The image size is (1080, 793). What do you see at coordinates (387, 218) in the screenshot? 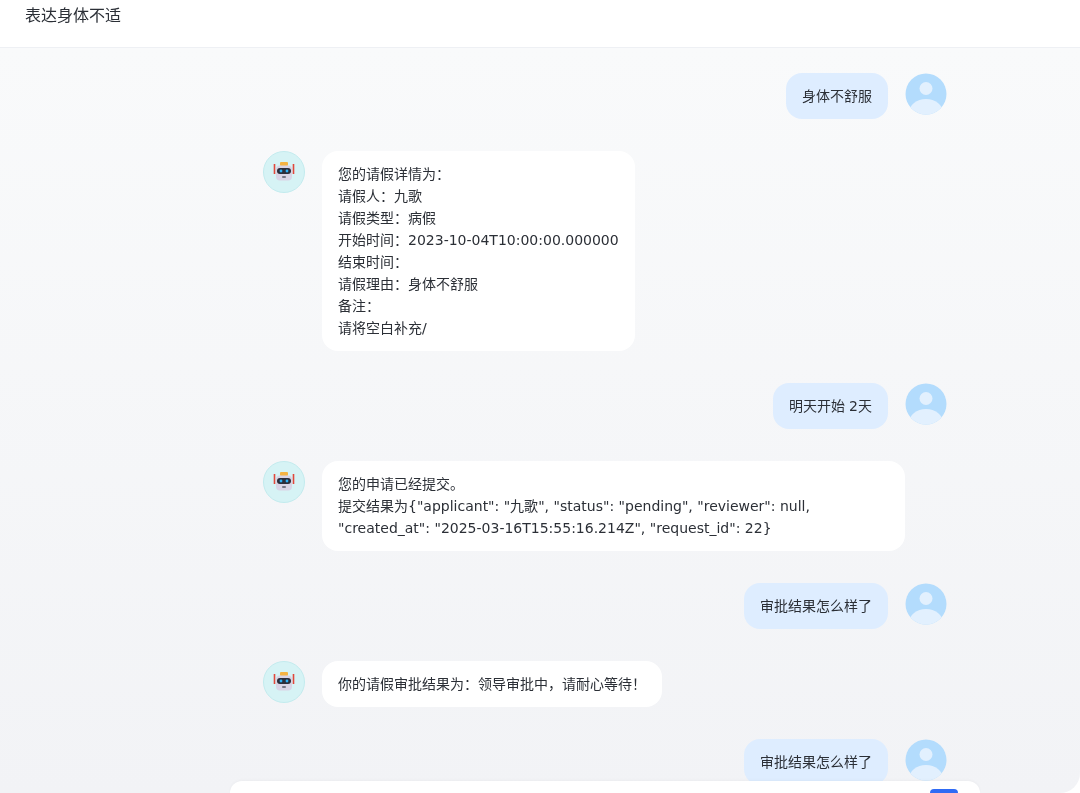
I see `message-text: 请假类型：病假` at bounding box center [387, 218].